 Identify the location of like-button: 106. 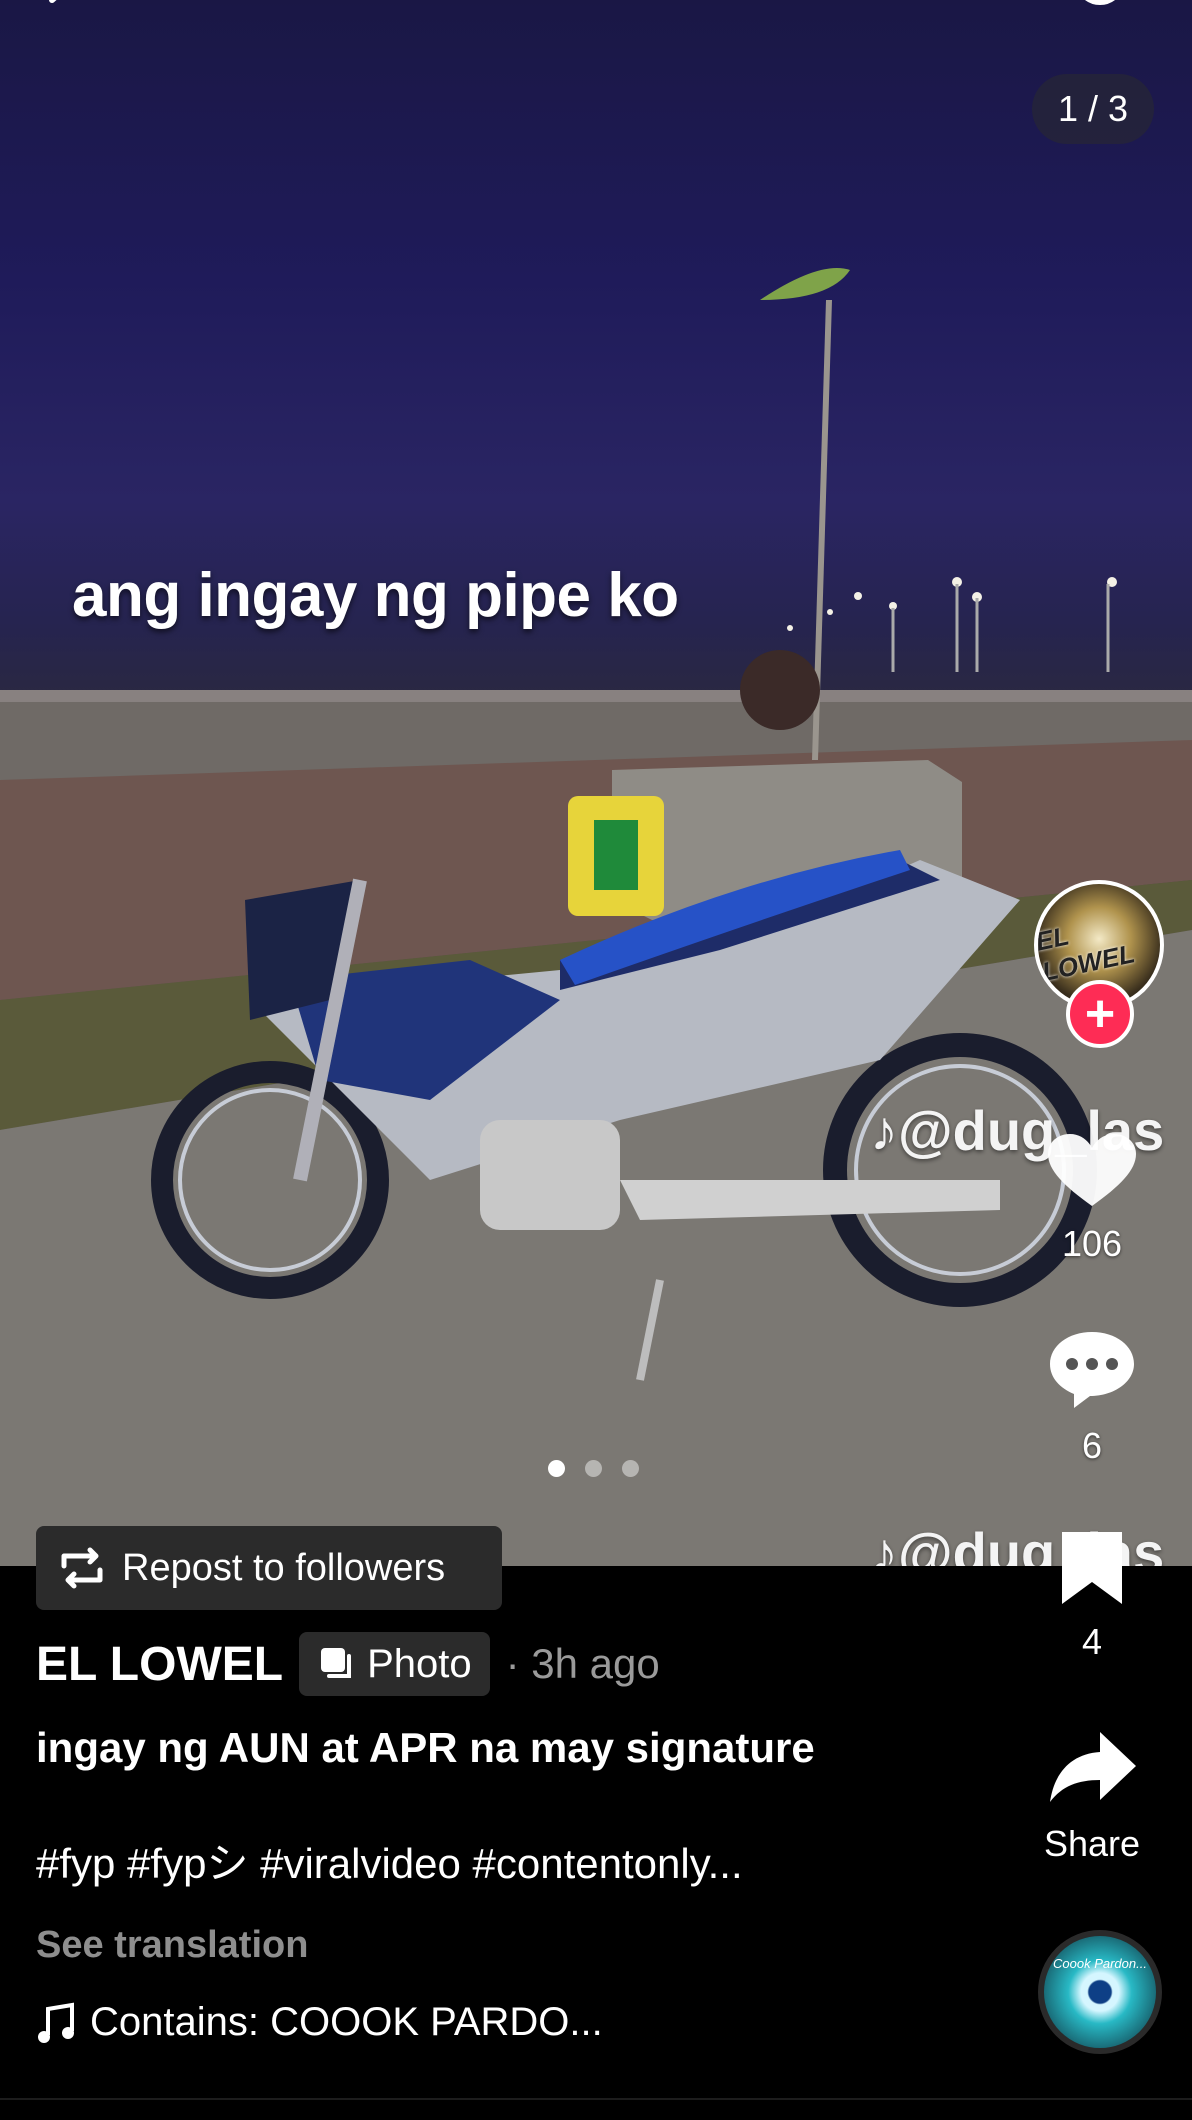
(1092, 1197).